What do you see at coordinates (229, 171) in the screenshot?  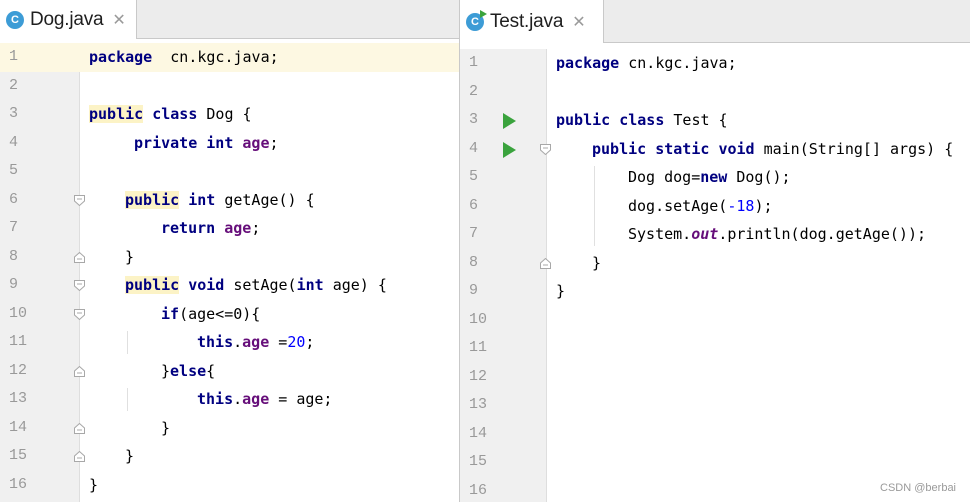 I see `code-line: 5` at bounding box center [229, 171].